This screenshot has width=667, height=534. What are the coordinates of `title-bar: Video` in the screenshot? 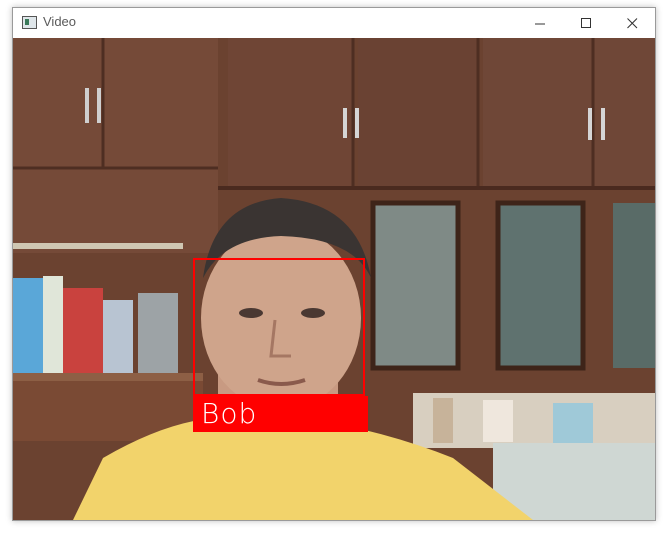 It's located at (334, 23).